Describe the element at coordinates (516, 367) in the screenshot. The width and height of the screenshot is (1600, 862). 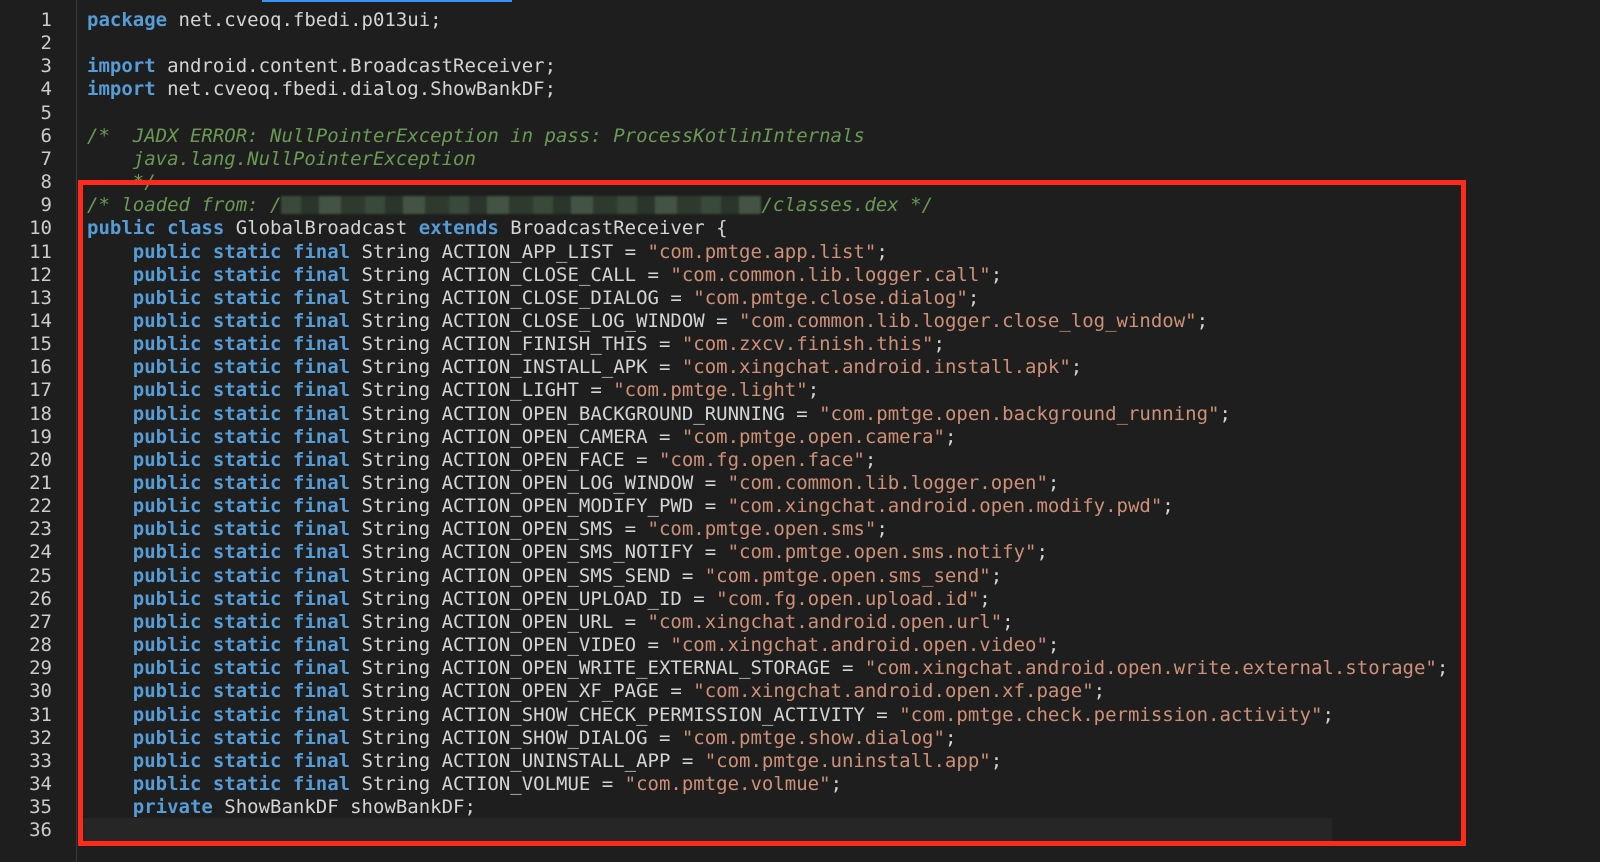
I see `code-token: String ACTION_INSTALL_APK =` at that location.